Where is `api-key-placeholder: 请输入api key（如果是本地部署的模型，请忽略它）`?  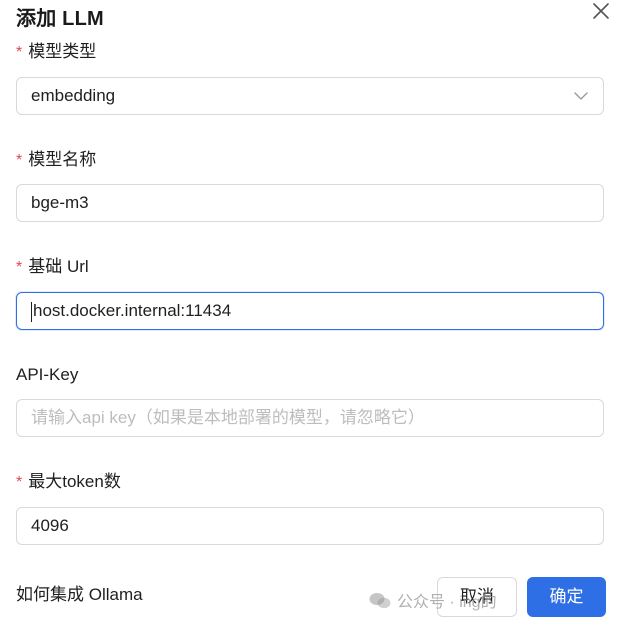 api-key-placeholder: 请输入api key（如果是本地部署的模型，请忽略它） is located at coordinates (228, 417).